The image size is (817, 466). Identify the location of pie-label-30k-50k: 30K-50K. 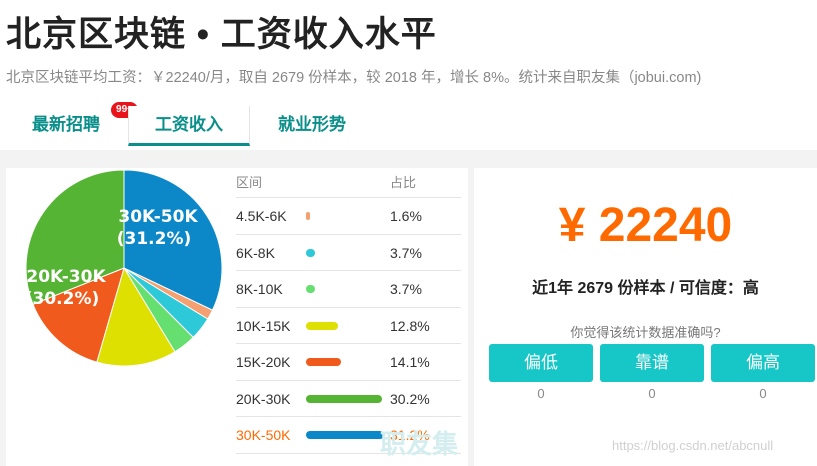
(158, 217).